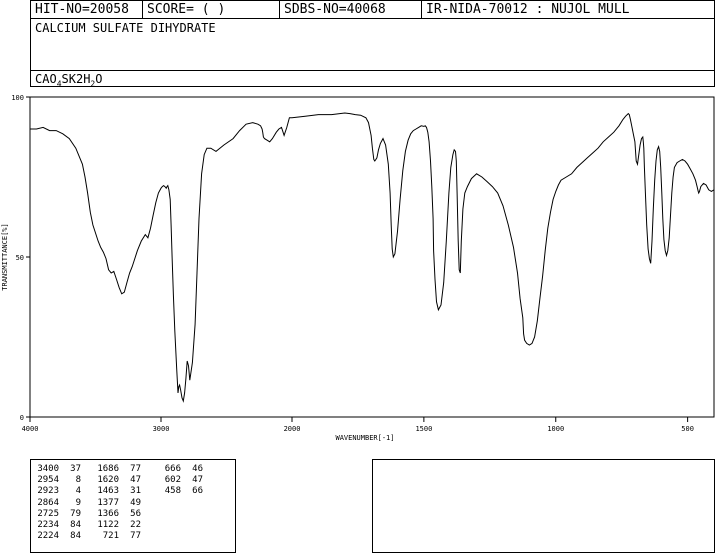 Image resolution: width=715 pixels, height=553 pixels. Describe the element at coordinates (48, 513) in the screenshot. I see `peak-wavenumber: 2725` at that location.